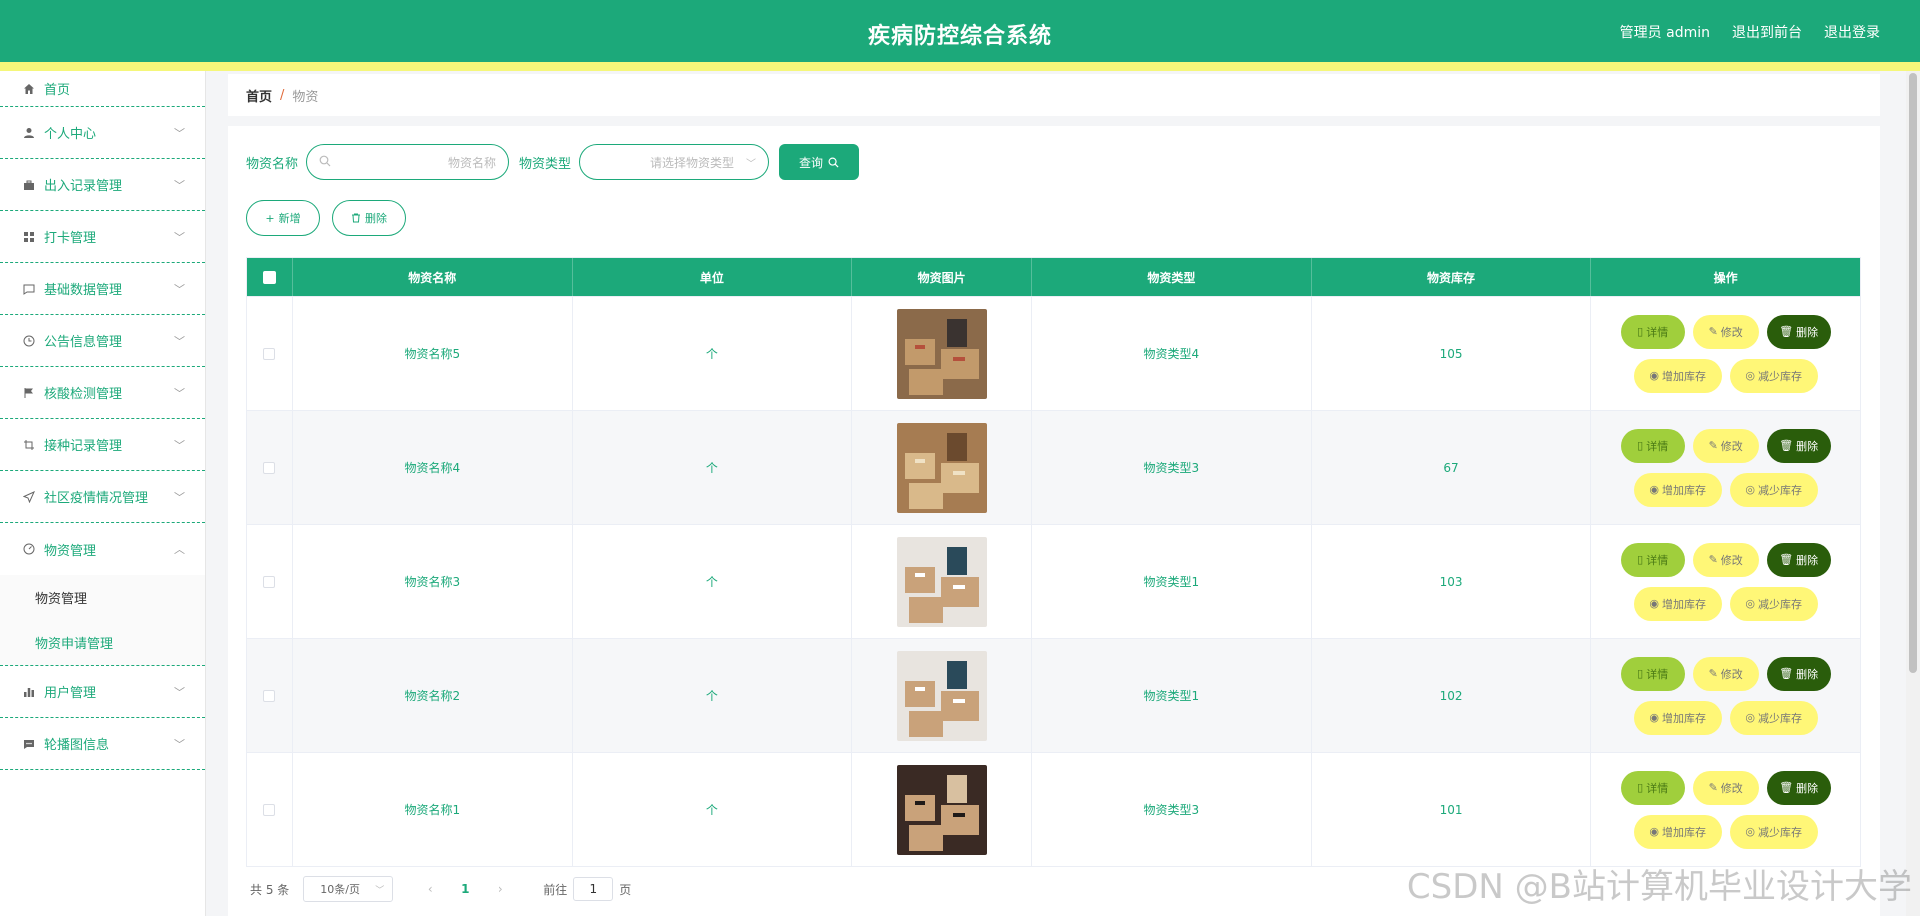 Image resolution: width=1920 pixels, height=916 pixels. Describe the element at coordinates (430, 889) in the screenshot. I see `prev-page-icon: ‹` at that location.